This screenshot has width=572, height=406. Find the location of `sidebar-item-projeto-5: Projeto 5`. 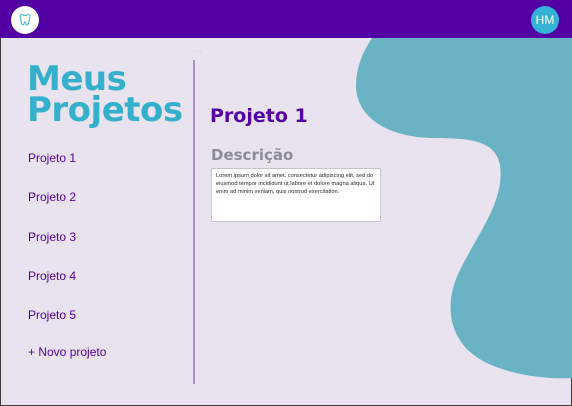

sidebar-item-projeto-5: Projeto 5 is located at coordinates (52, 315).